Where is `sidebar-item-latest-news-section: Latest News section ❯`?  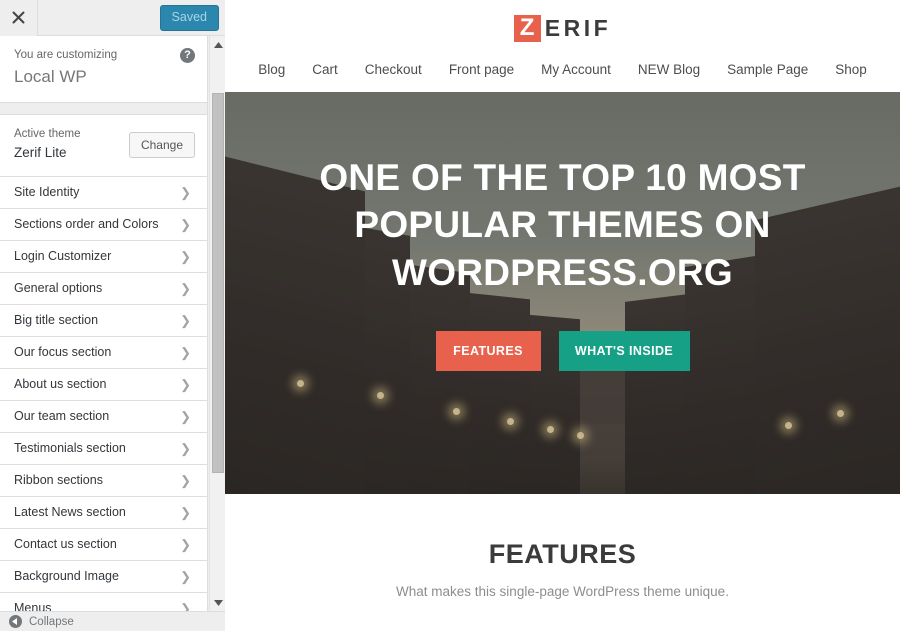
sidebar-item-latest-news-section: Latest News section ❯ is located at coordinates (103, 512).